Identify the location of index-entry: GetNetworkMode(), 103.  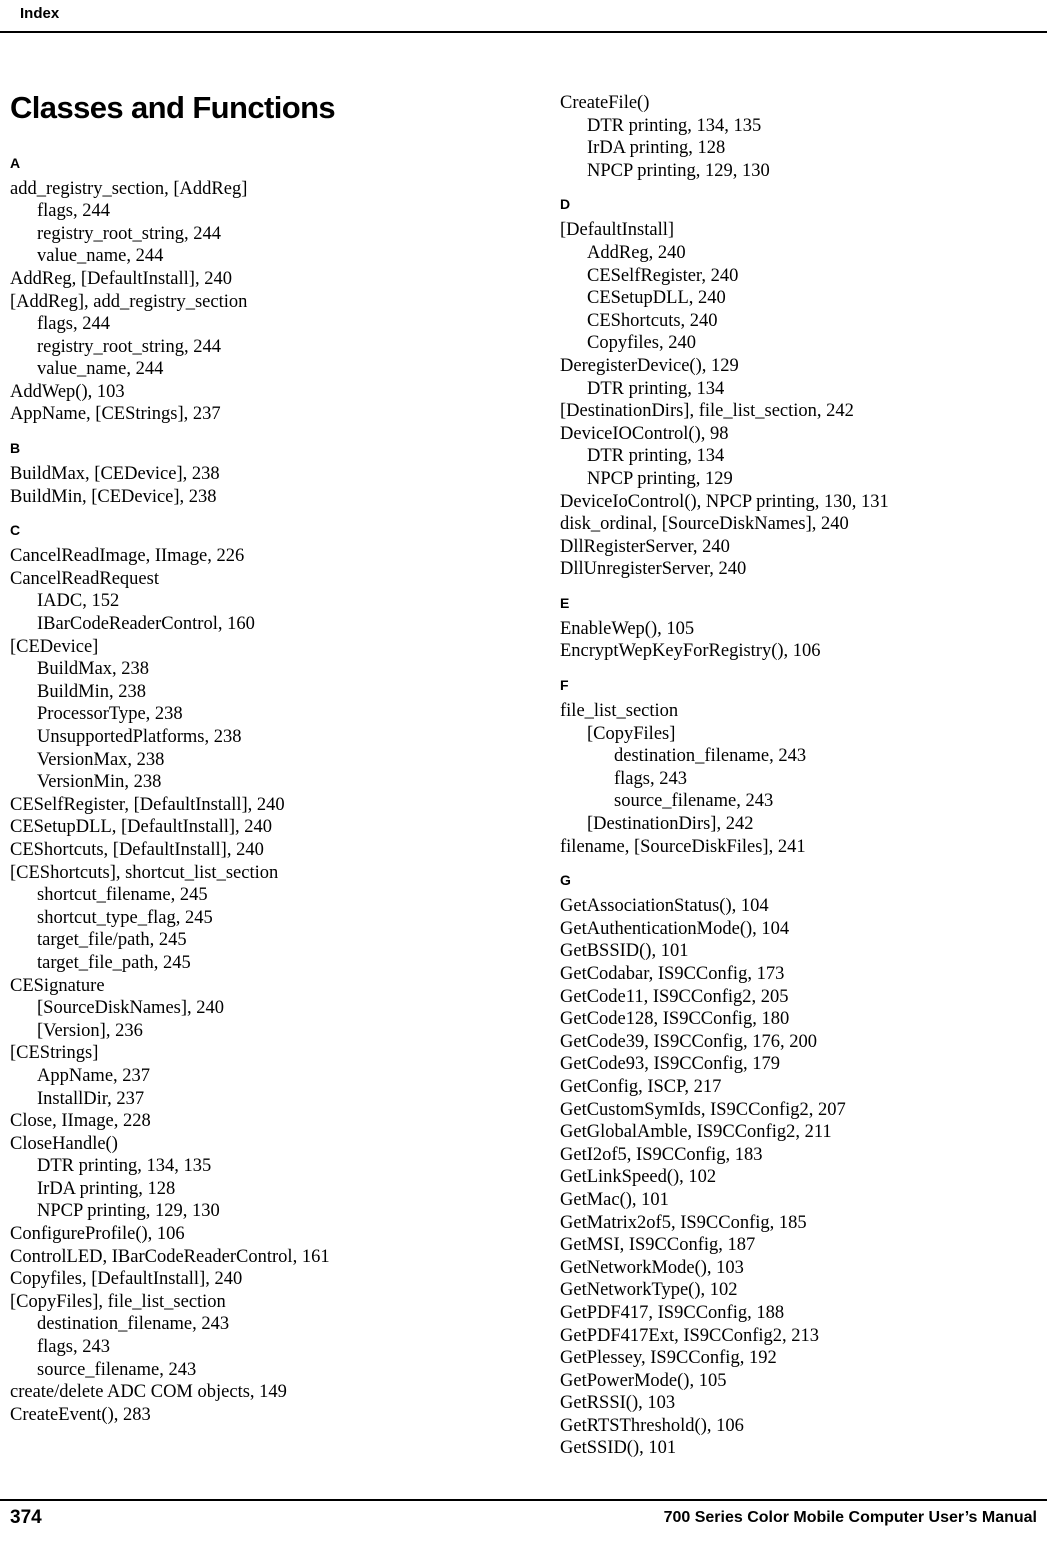
(652, 1267).